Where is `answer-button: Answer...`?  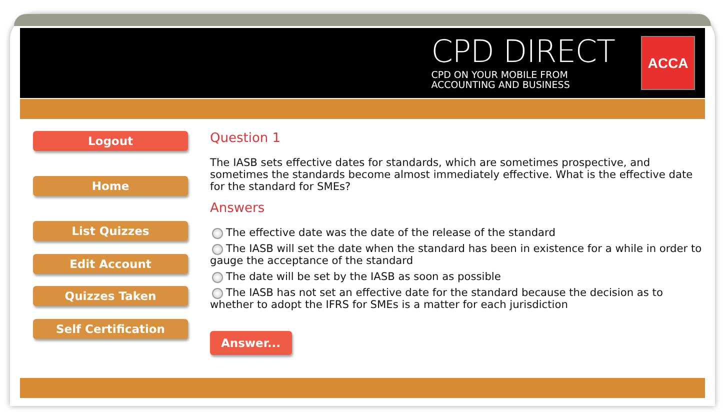
answer-button: Answer... is located at coordinates (251, 343).